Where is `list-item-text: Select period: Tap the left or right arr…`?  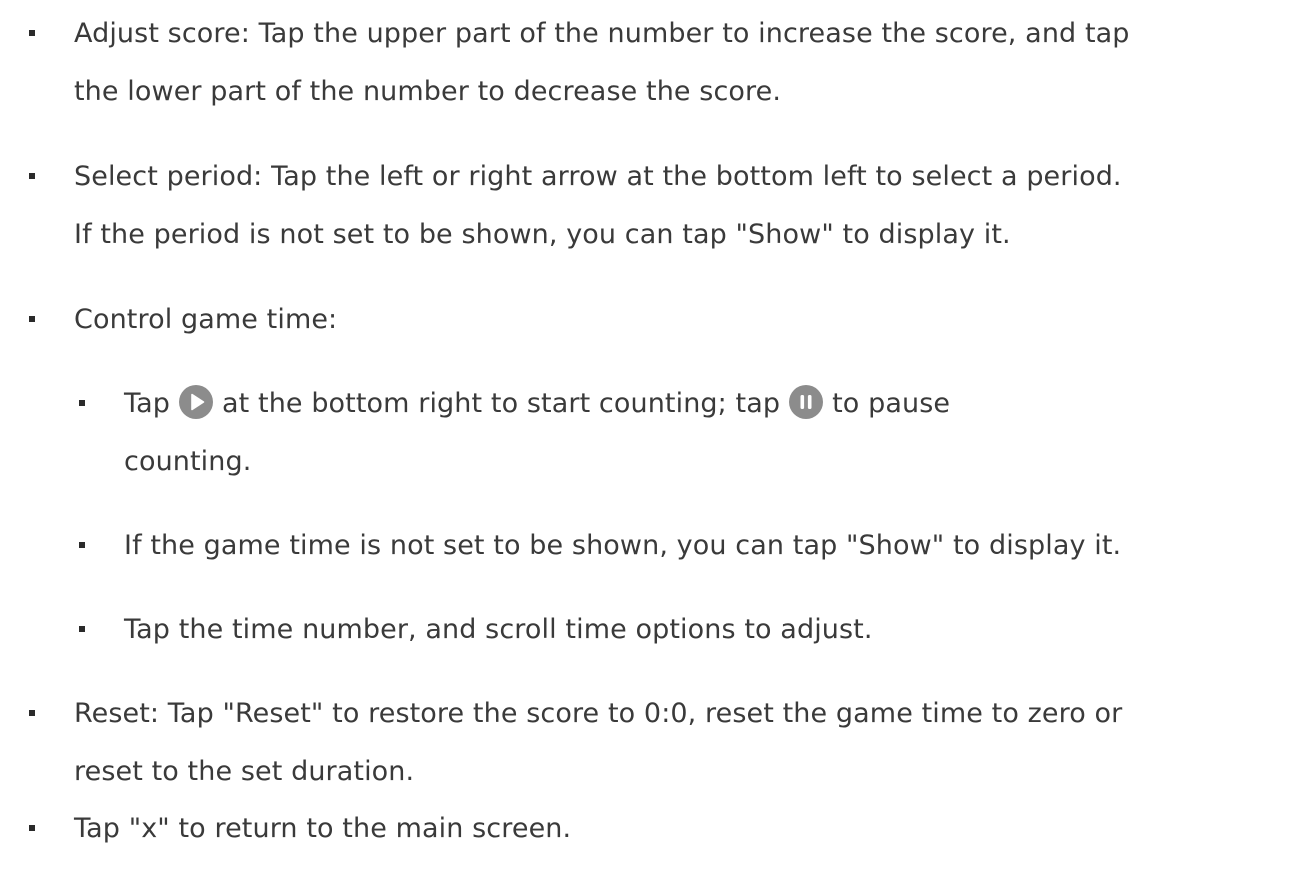
list-item-text: Select period: Tap the left or right arr… is located at coordinates (598, 176).